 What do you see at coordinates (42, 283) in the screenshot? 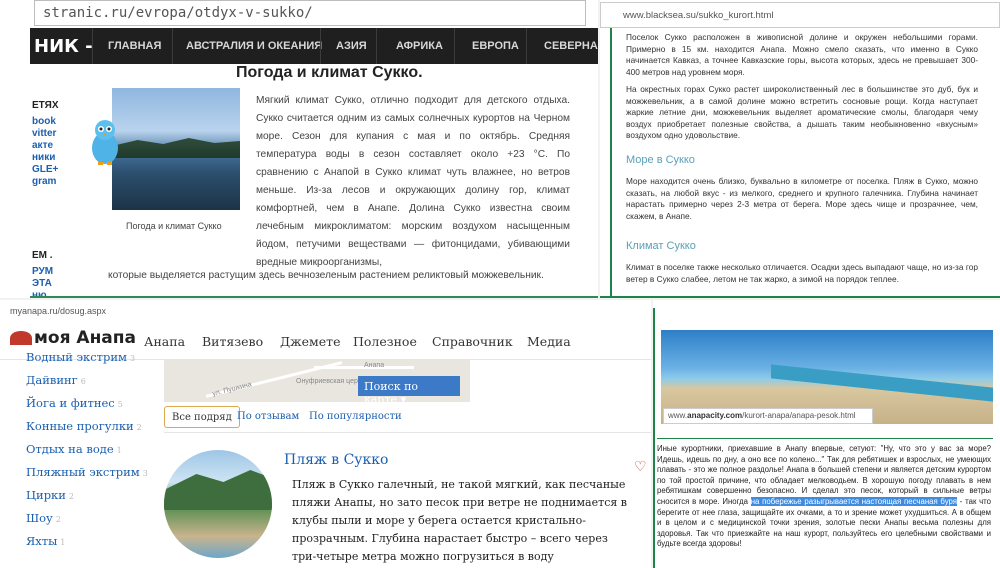
I see `sidebar-link: ЭТА` at bounding box center [42, 283].